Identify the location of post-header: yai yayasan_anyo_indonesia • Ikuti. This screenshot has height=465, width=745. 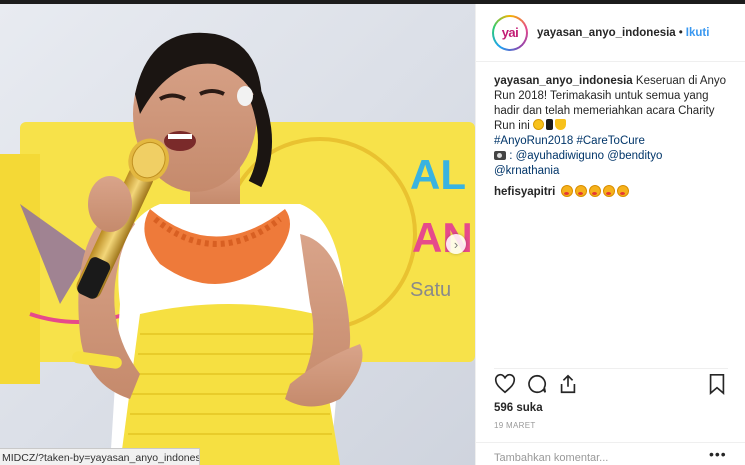
(610, 33).